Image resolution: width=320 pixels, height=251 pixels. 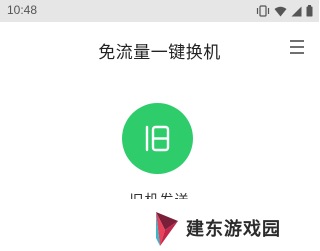 I want to click on menu-button, so click(x=297, y=47).